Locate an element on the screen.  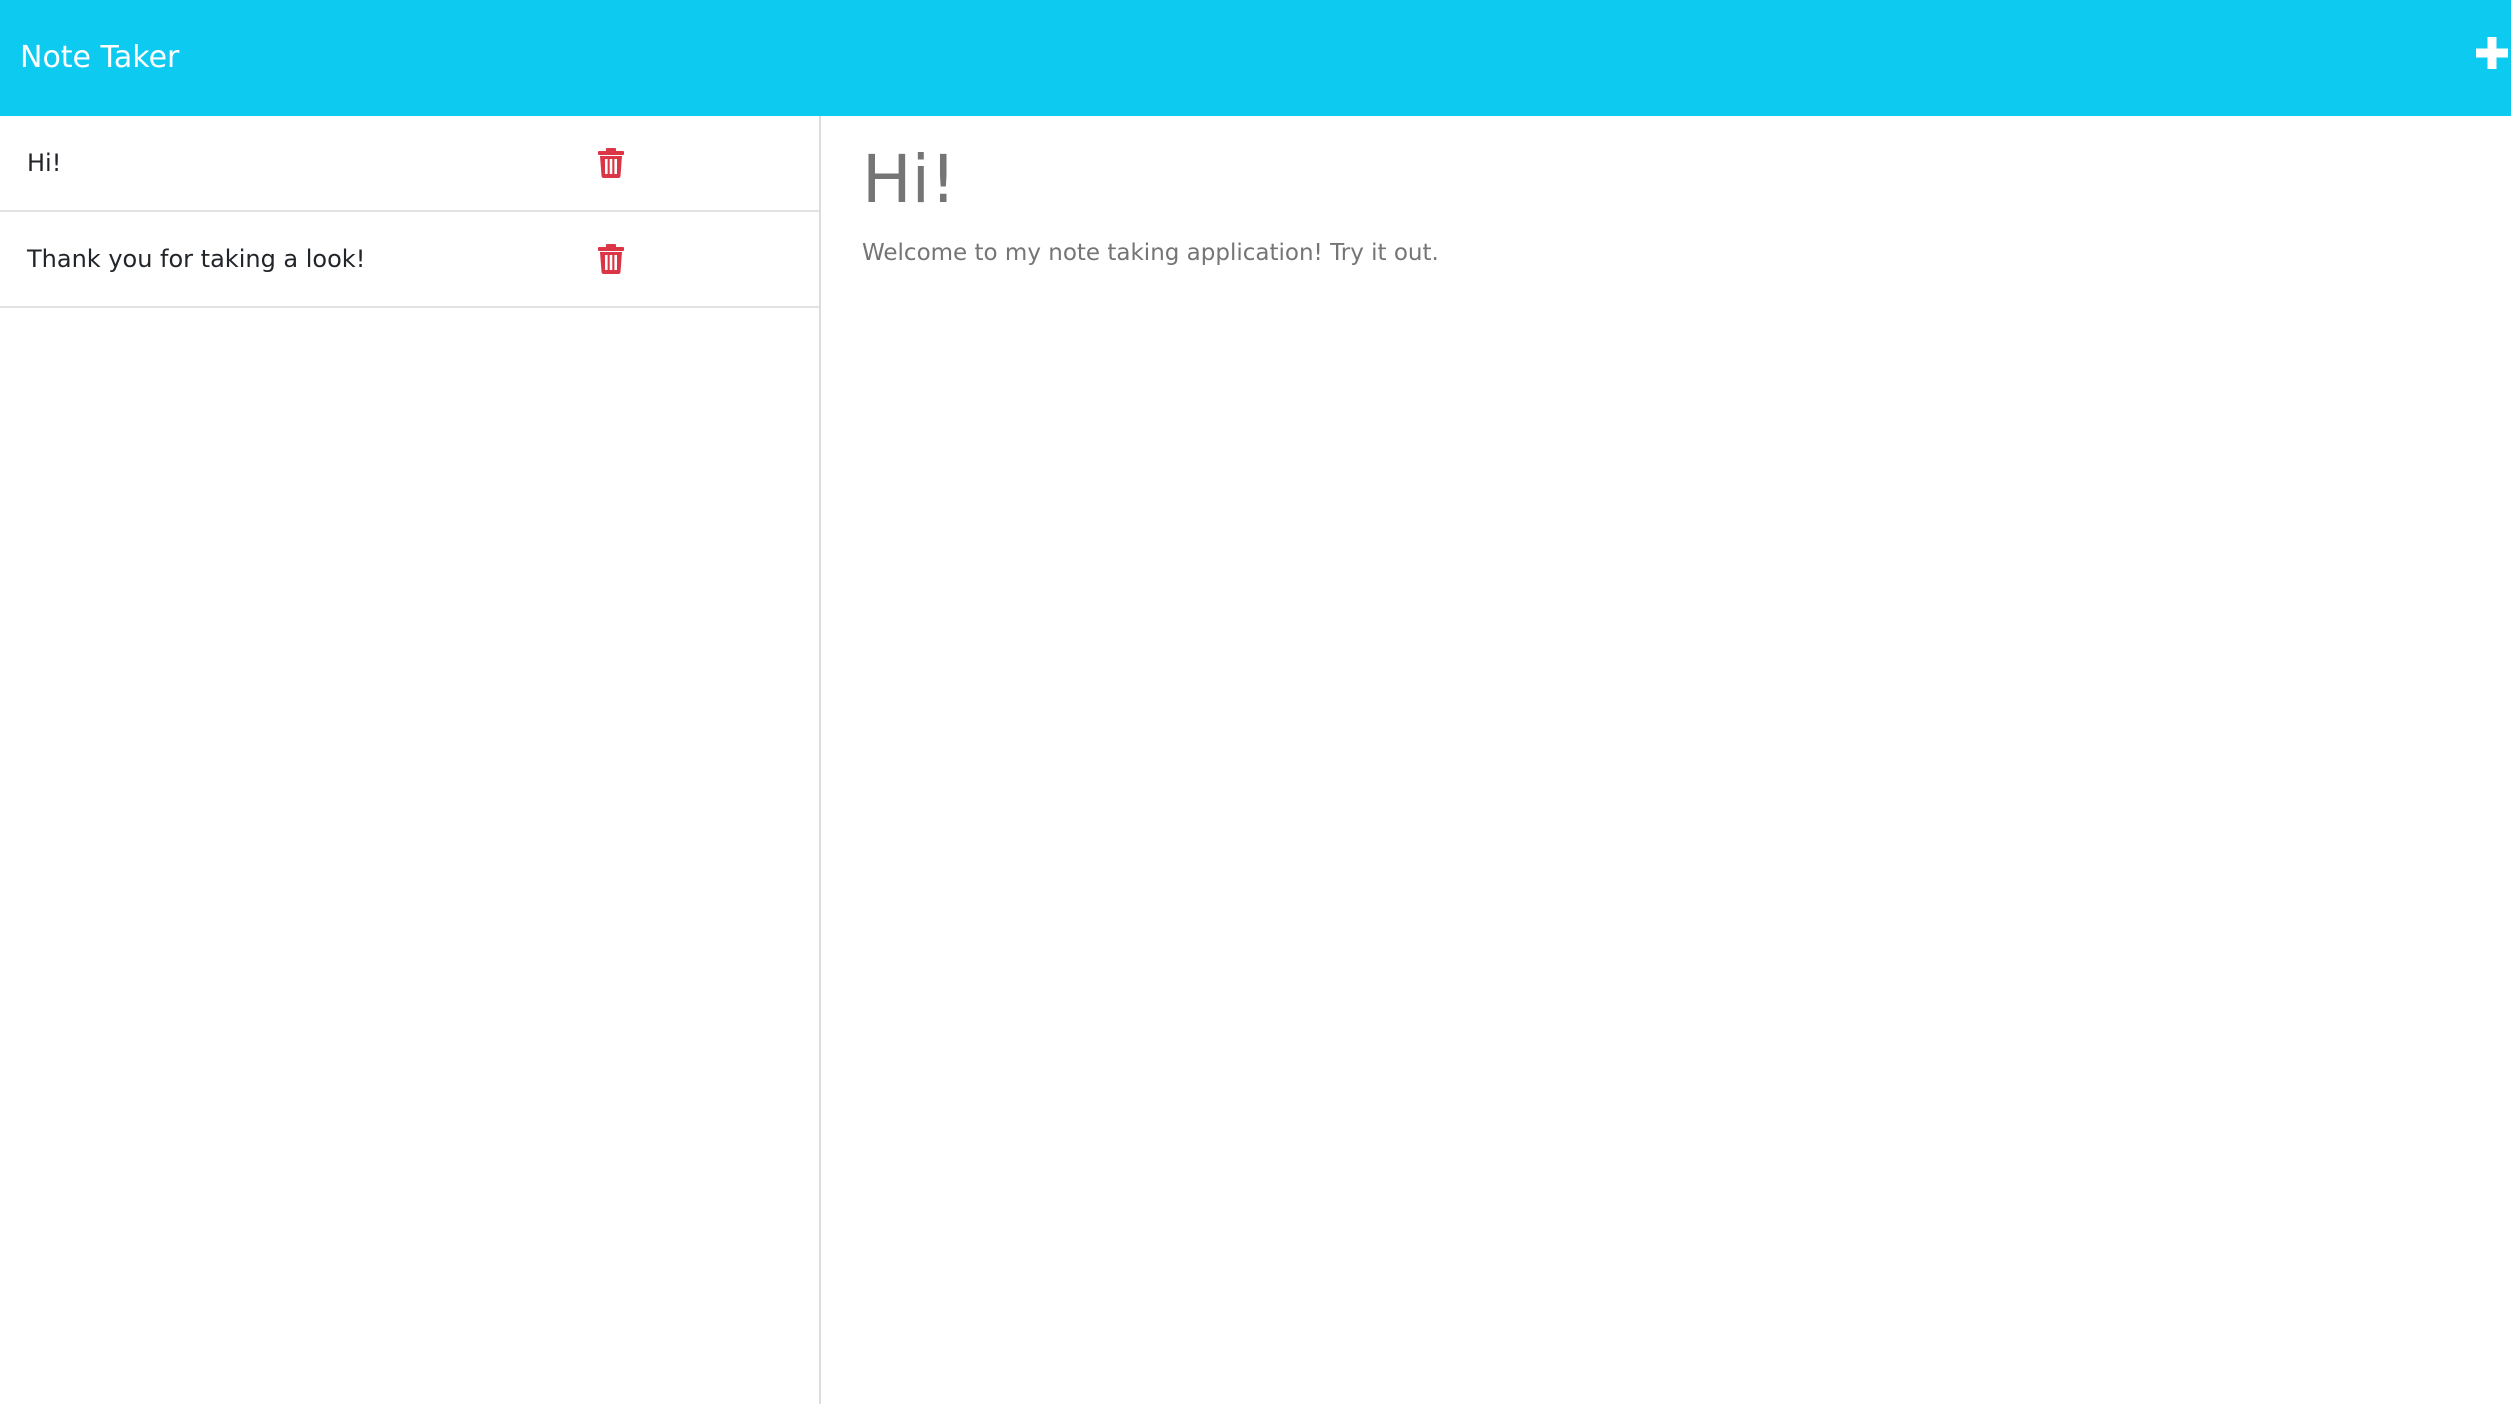
note-list-item-title: Thank you for taking a look! is located at coordinates (196, 259).